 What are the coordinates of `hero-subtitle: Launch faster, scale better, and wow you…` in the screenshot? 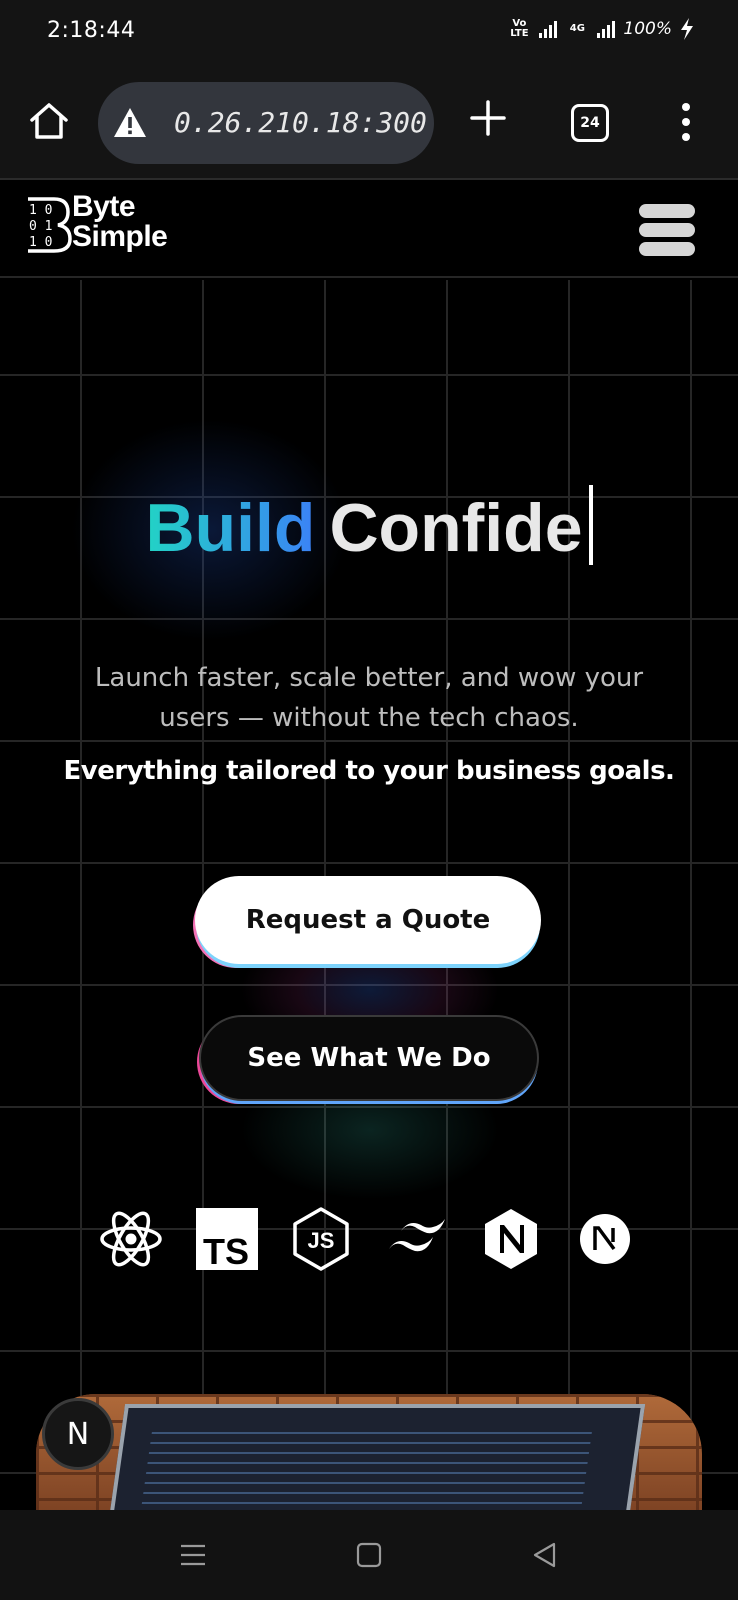 It's located at (369, 698).